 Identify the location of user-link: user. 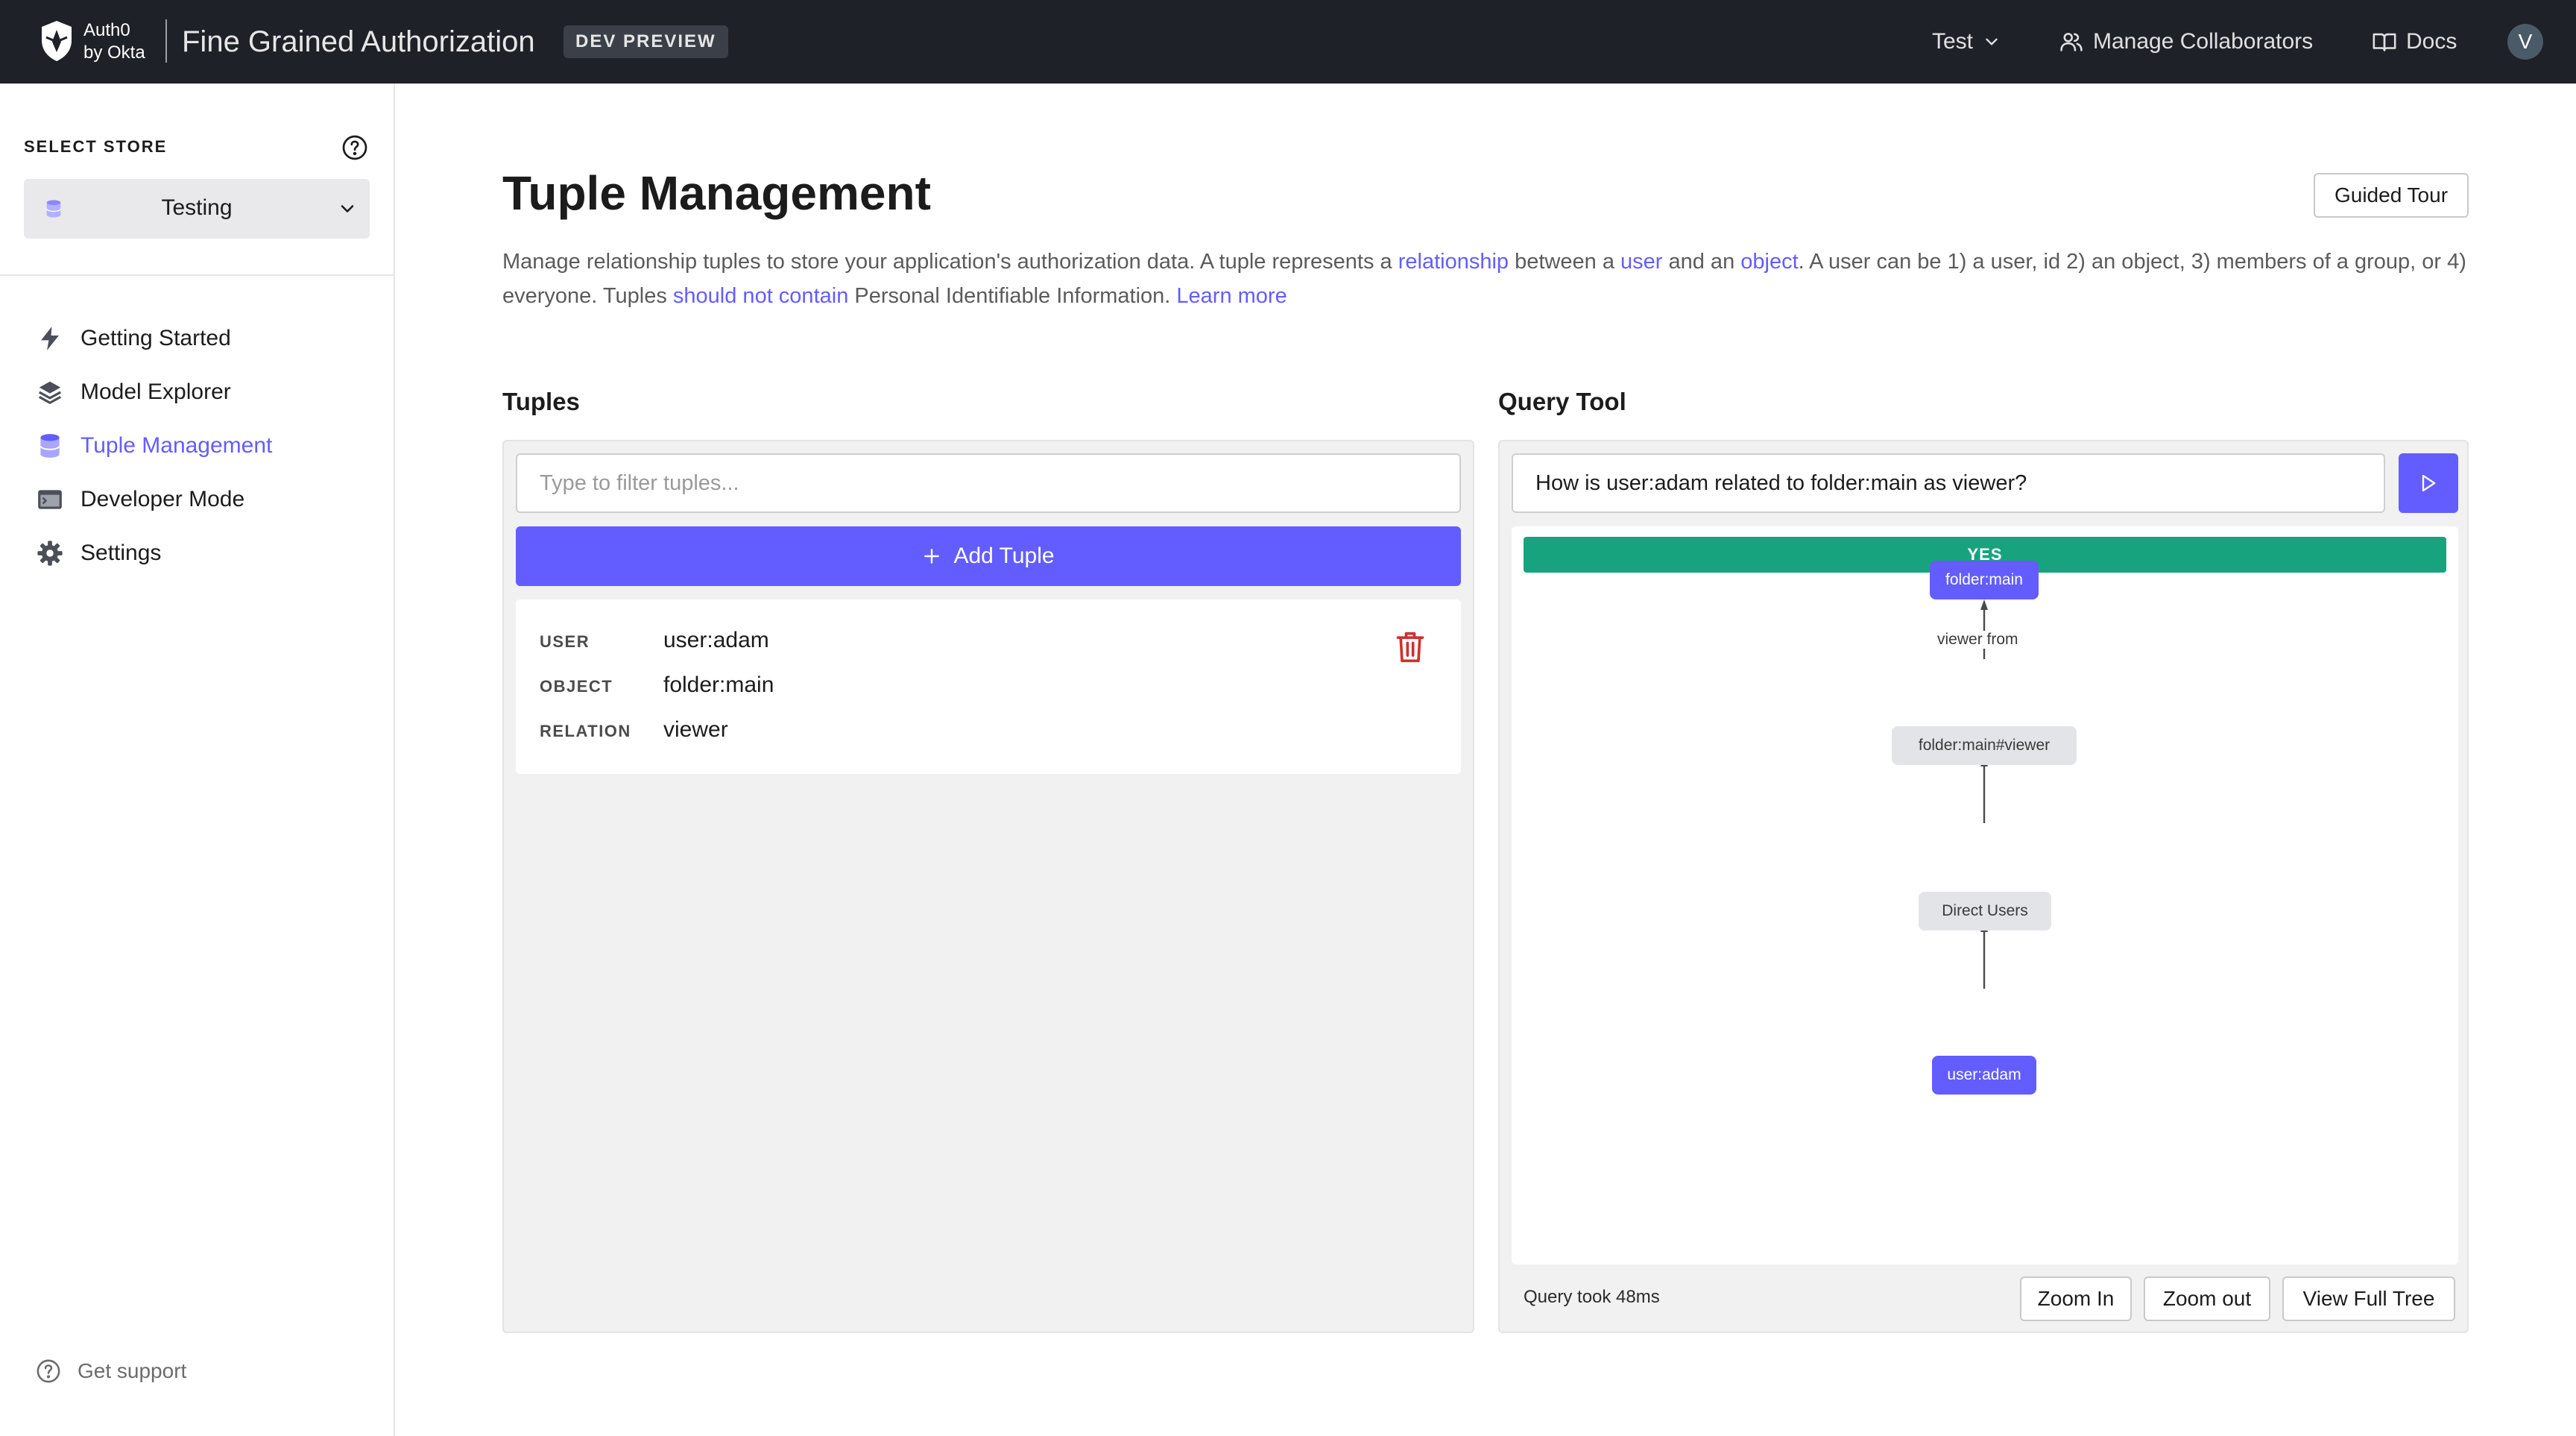
(1641, 262).